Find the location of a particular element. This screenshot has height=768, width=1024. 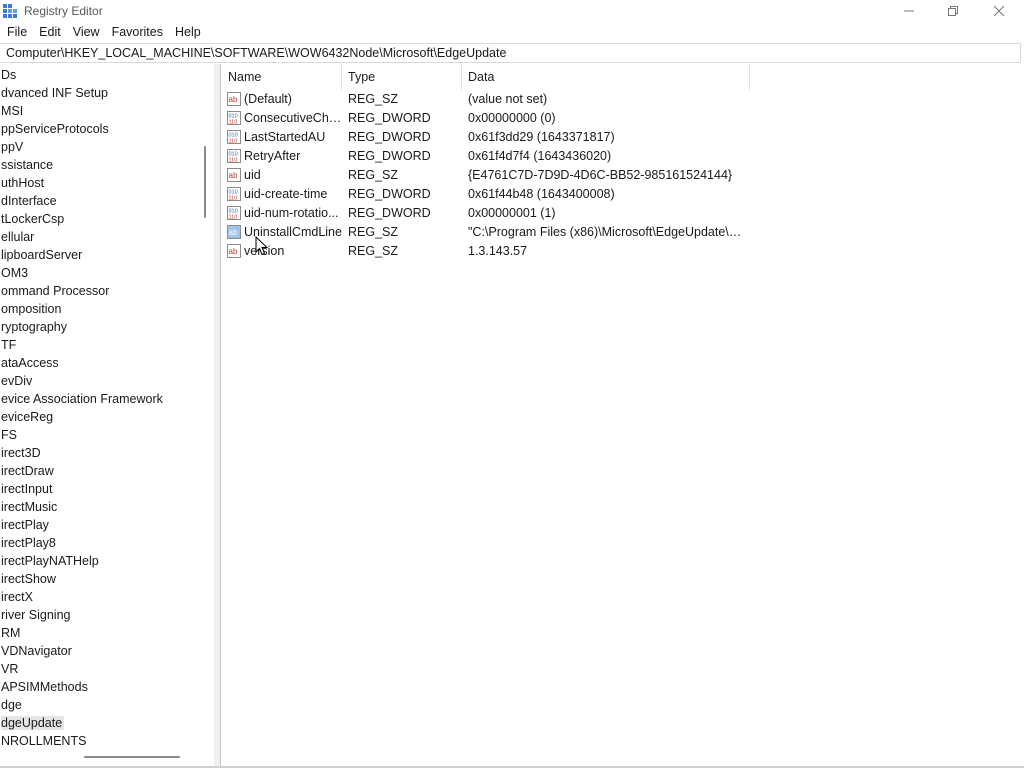

tree-item: irectDraw is located at coordinates (81, 471).